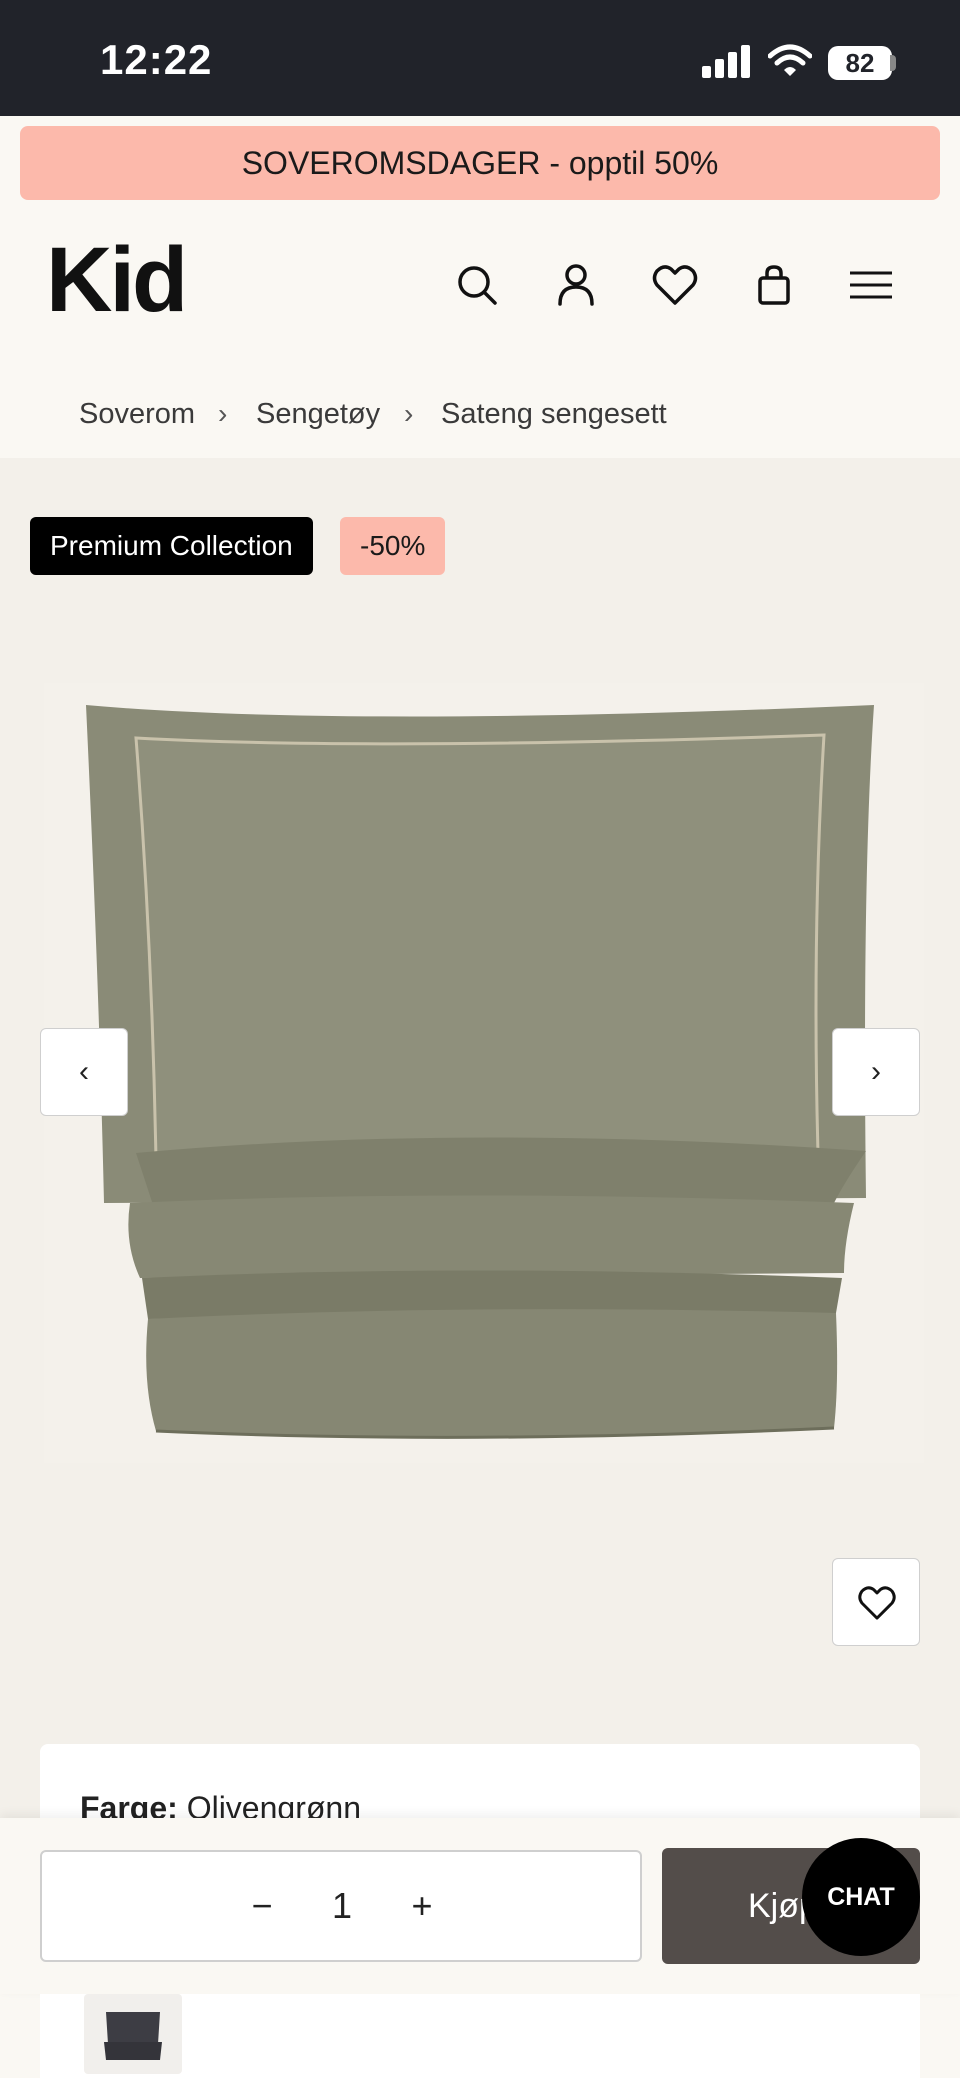 The height and width of the screenshot is (2078, 960). I want to click on site-header: Kid, so click(480, 285).